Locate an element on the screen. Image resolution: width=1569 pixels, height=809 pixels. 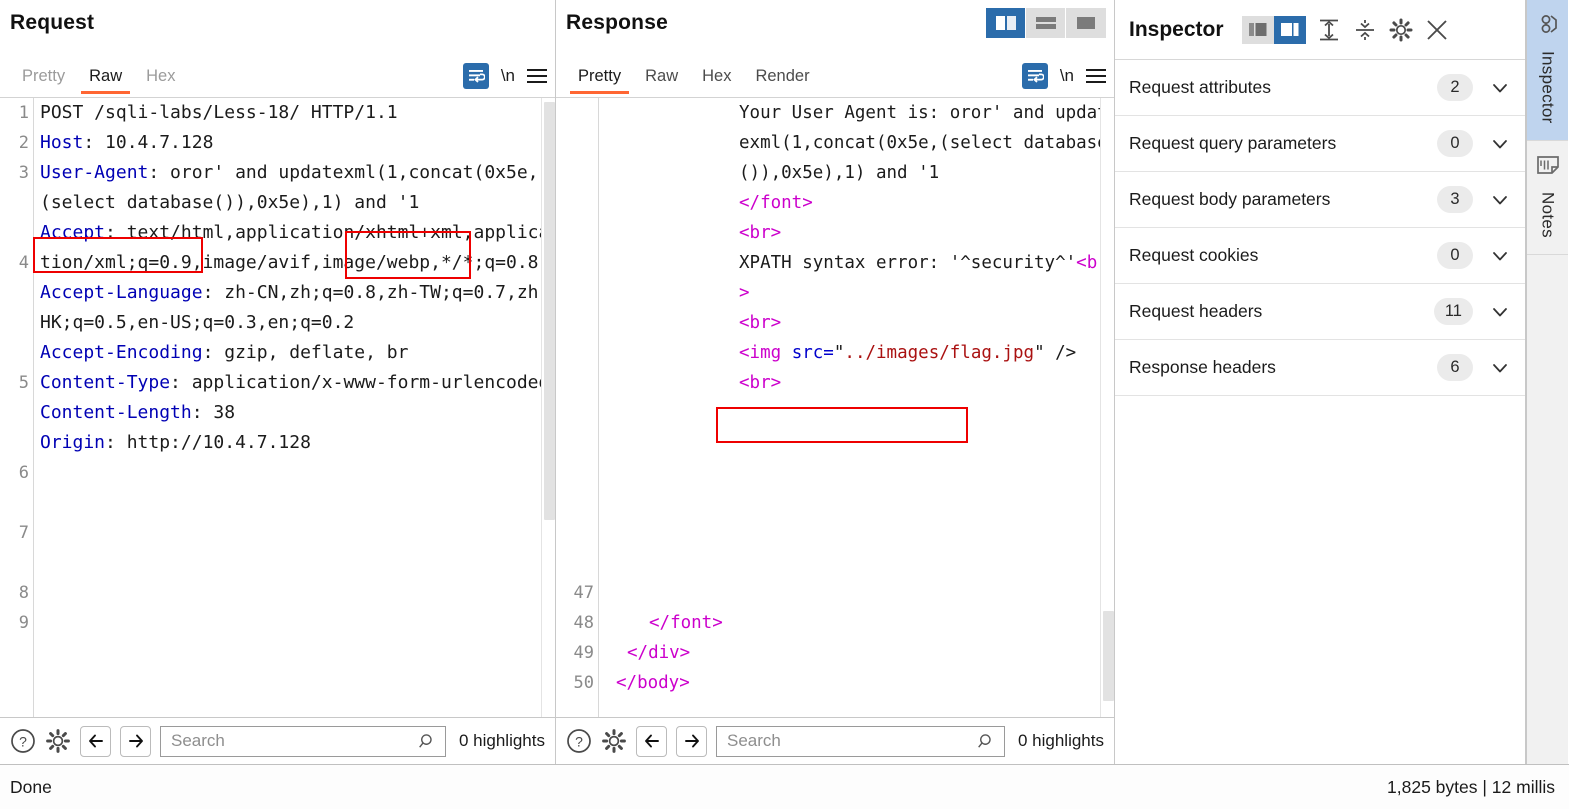
rail-item-inspector: Inspector is located at coordinates (1547, 70).